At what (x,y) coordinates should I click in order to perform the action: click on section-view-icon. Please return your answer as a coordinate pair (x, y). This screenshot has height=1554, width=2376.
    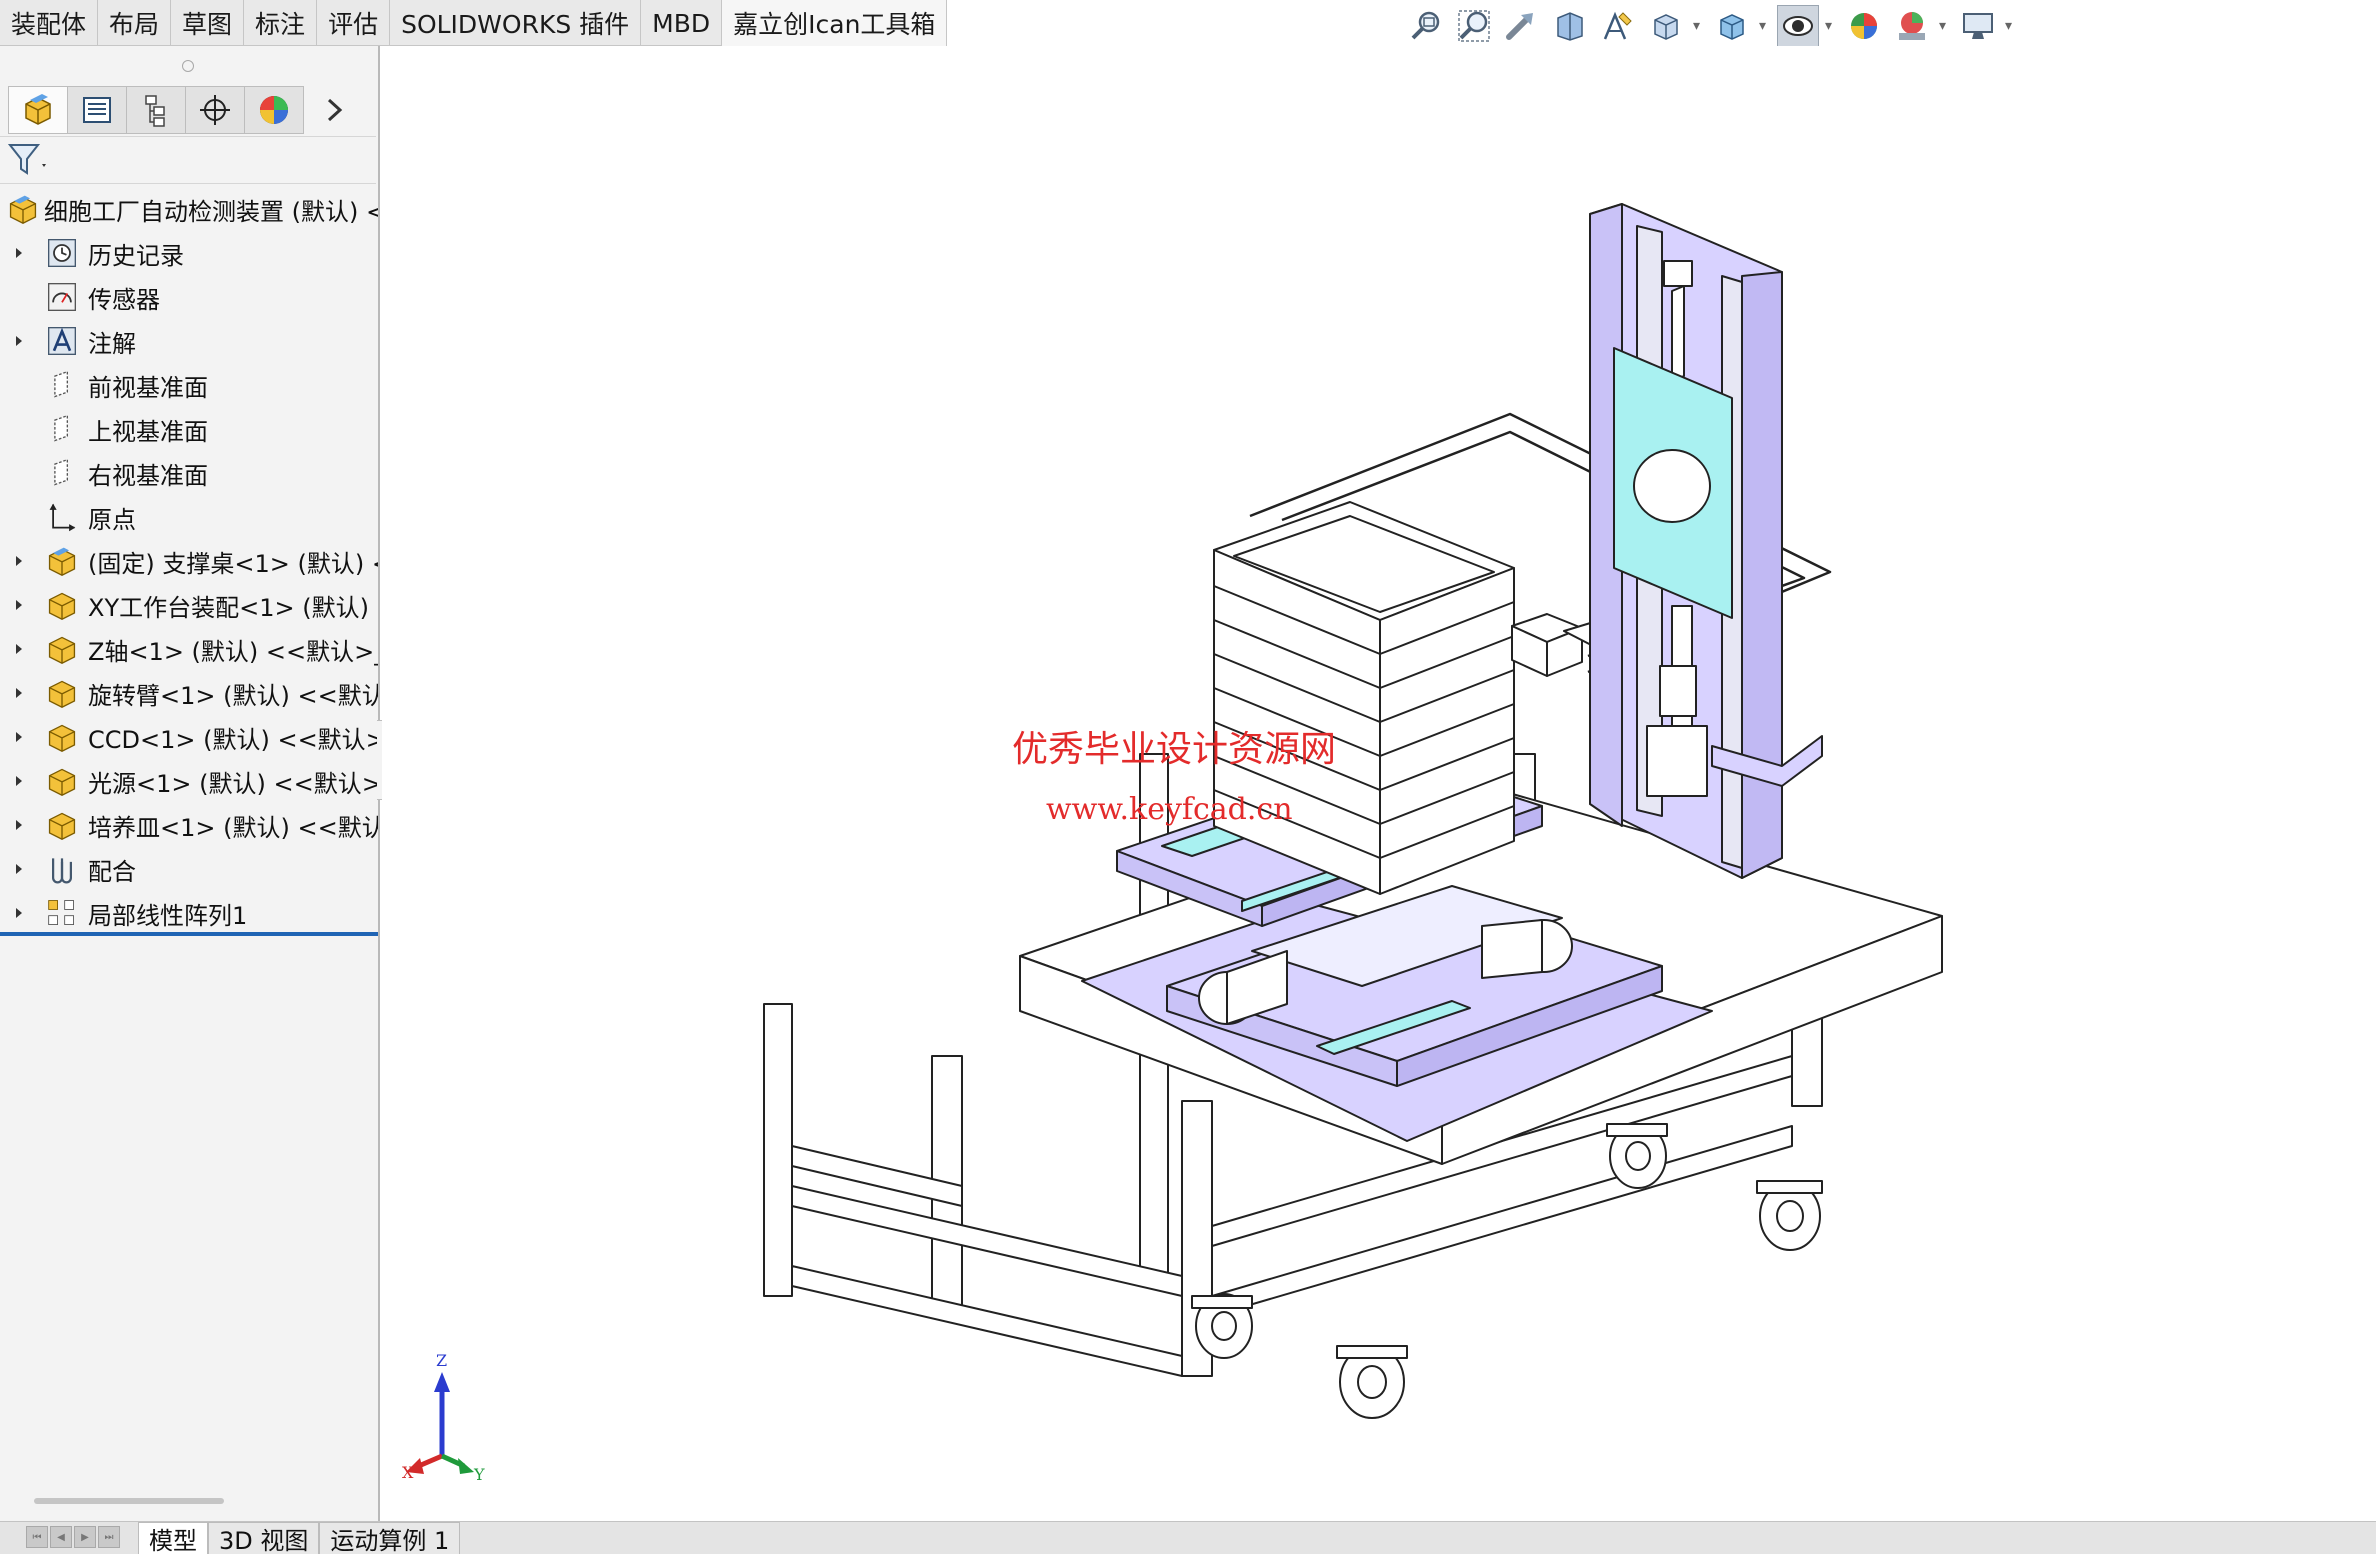
    Looking at the image, I should click on (1570, 26).